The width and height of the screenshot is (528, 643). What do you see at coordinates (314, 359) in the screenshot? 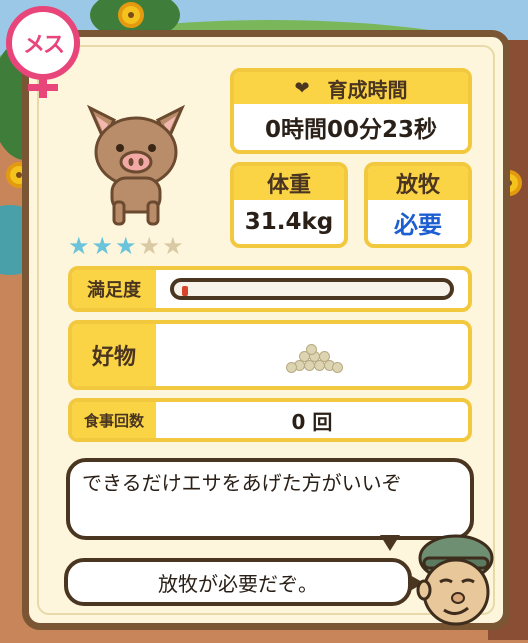
I see `grain-pile-icon` at bounding box center [314, 359].